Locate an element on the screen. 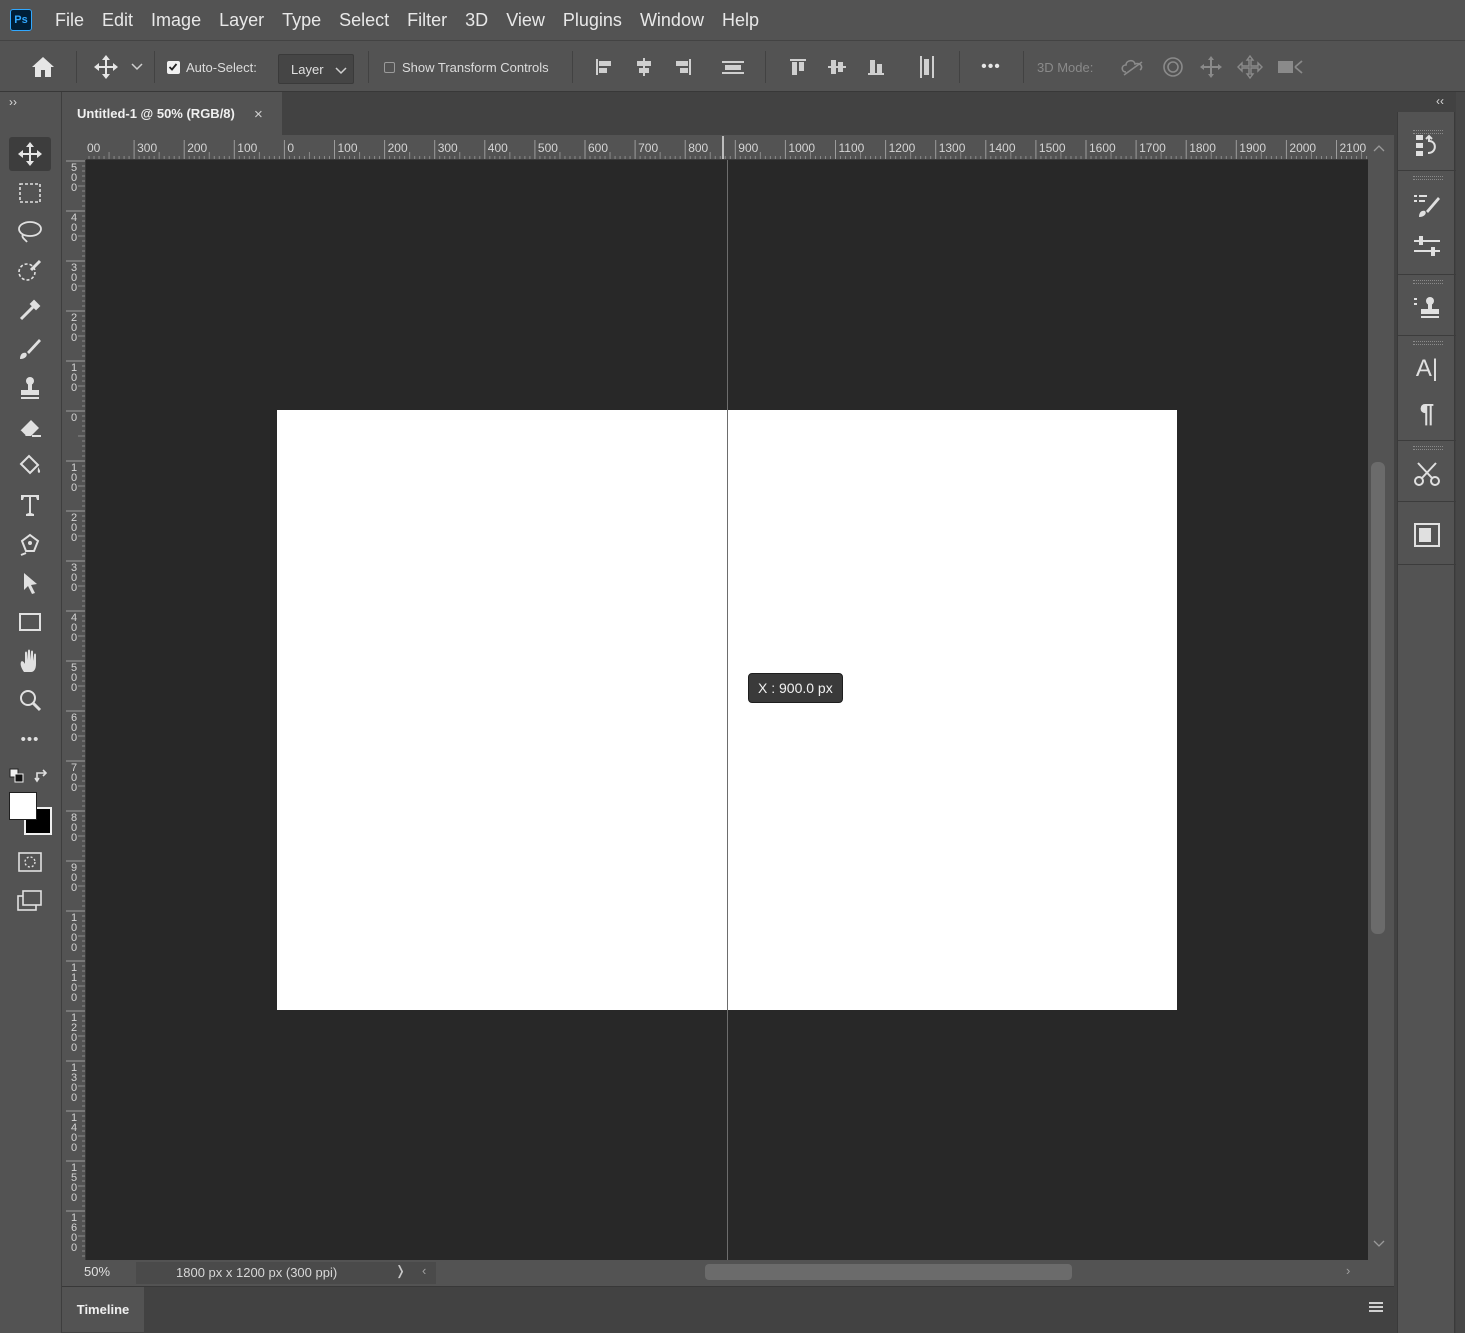 The width and height of the screenshot is (1465, 1333). scroll-right-icon: › is located at coordinates (1348, 1270).